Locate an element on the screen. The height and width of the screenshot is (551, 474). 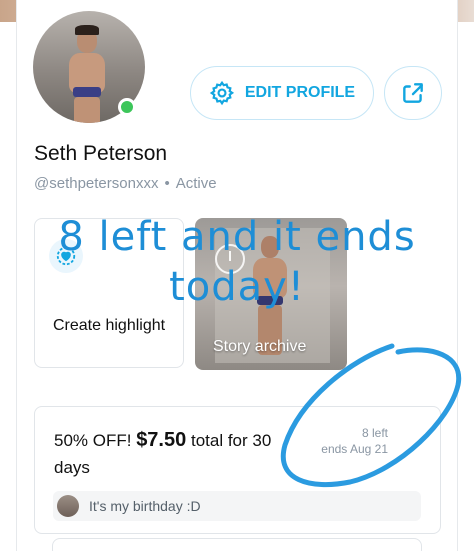
profile-status: Active is located at coordinates (196, 183).